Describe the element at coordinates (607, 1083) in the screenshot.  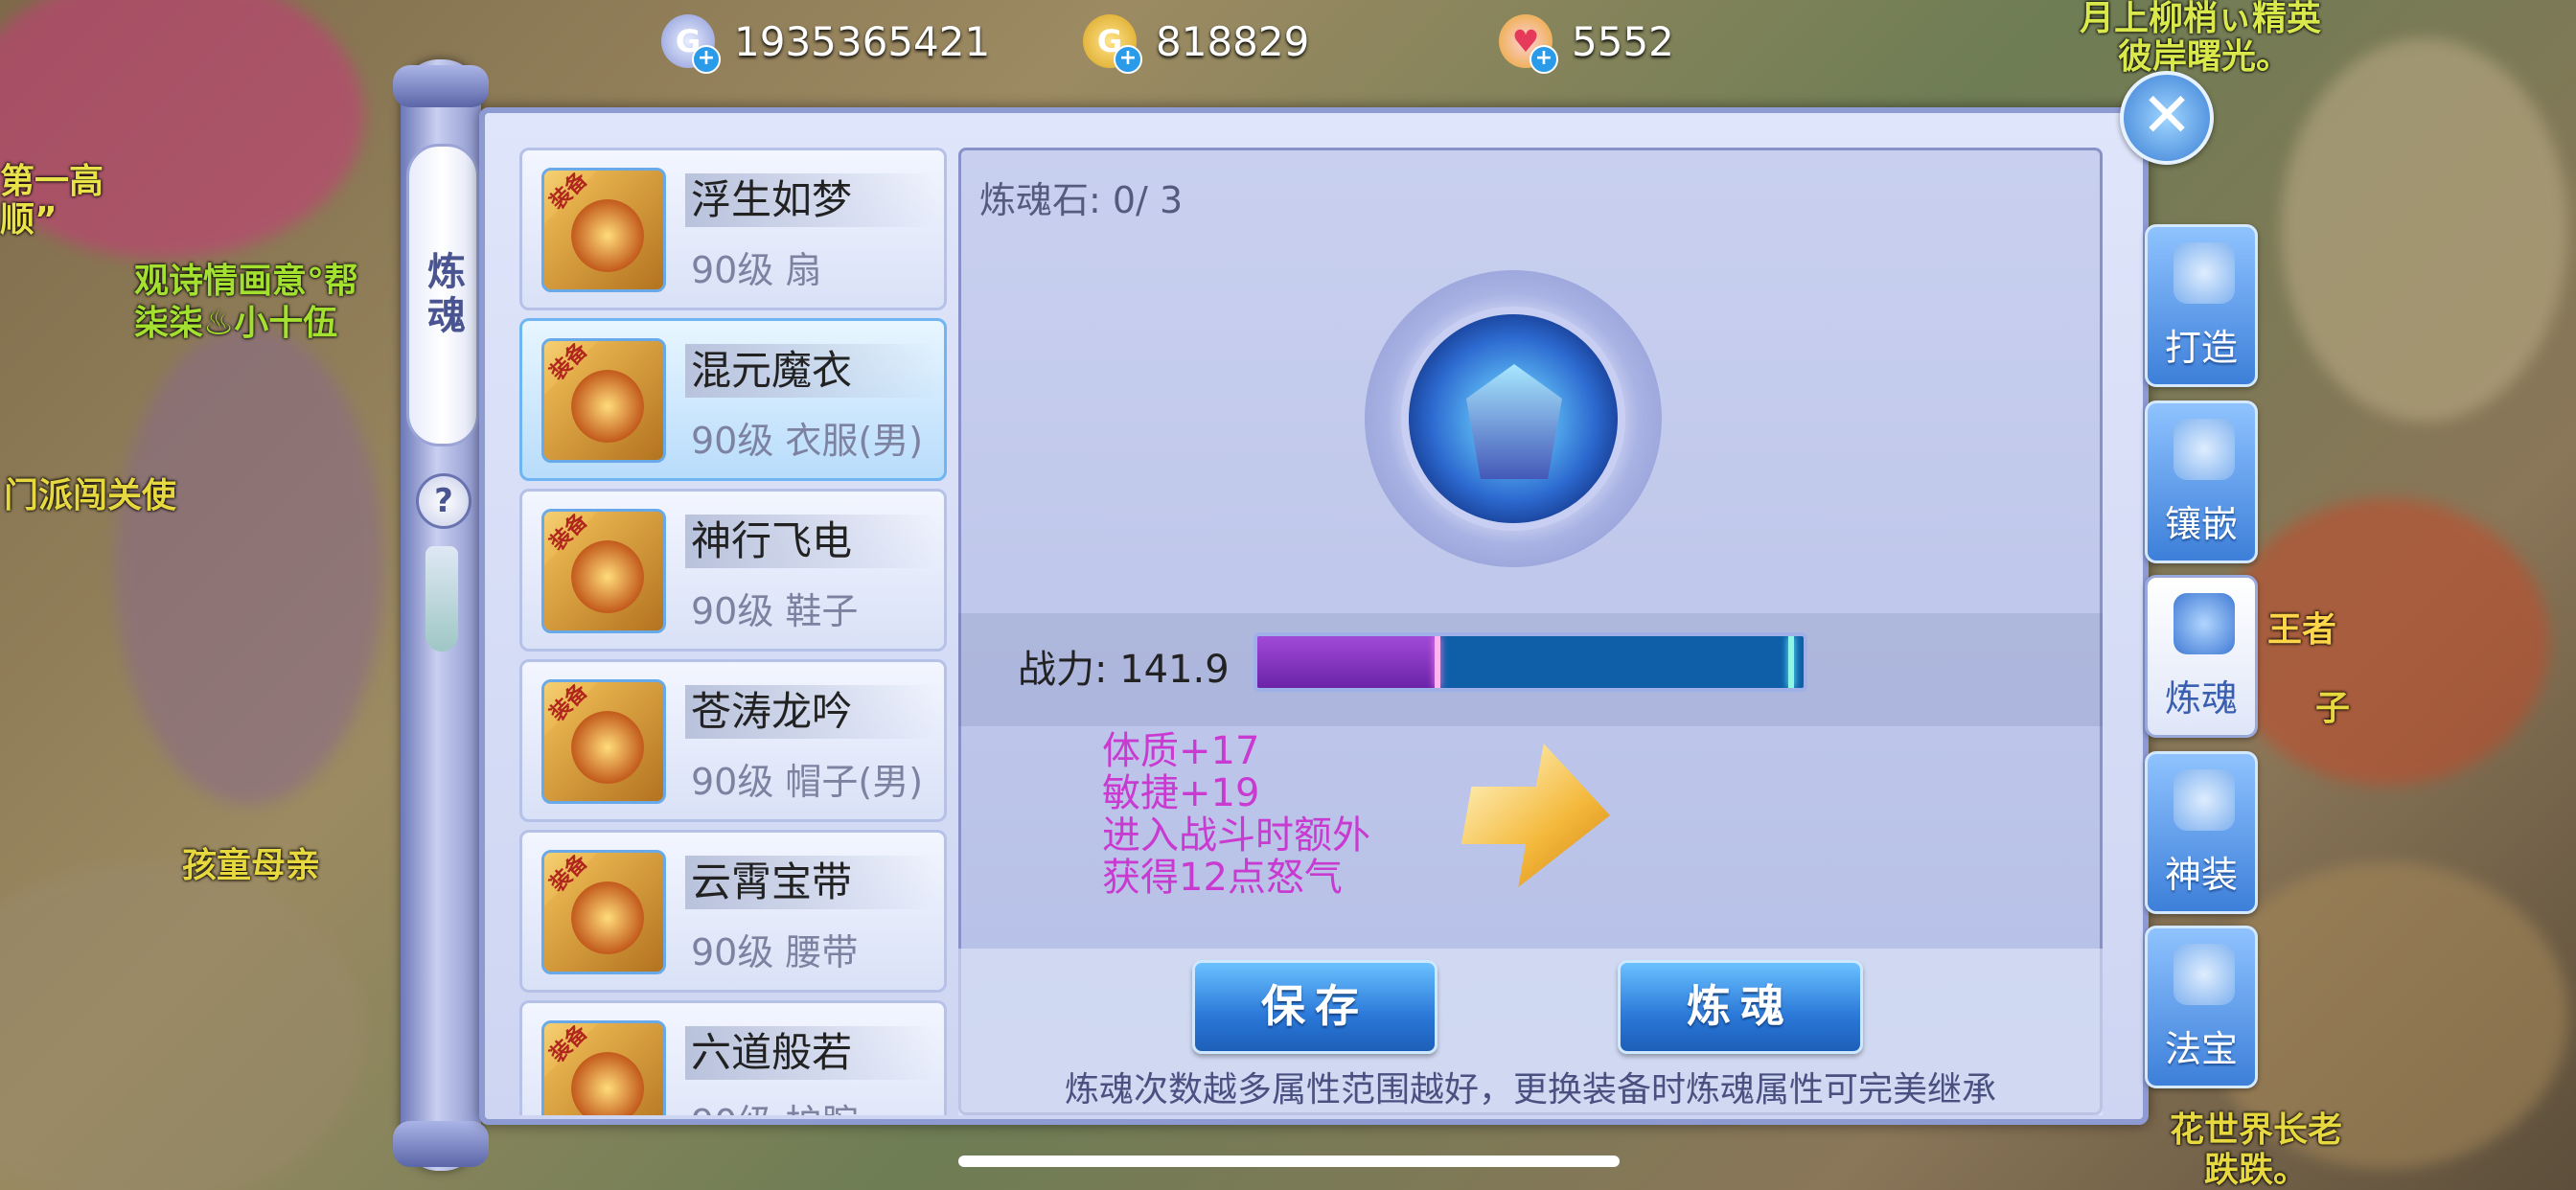
I see `bracer-icon` at that location.